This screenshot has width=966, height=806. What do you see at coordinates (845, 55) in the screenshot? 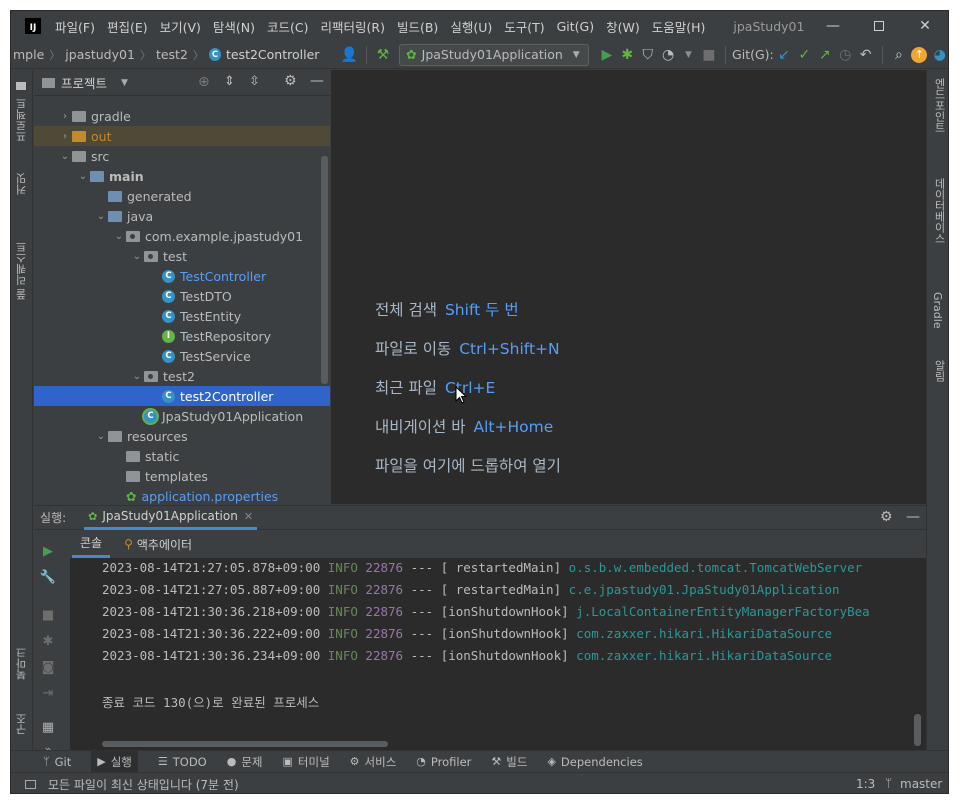
I see `history-clock-icon: ◷` at bounding box center [845, 55].